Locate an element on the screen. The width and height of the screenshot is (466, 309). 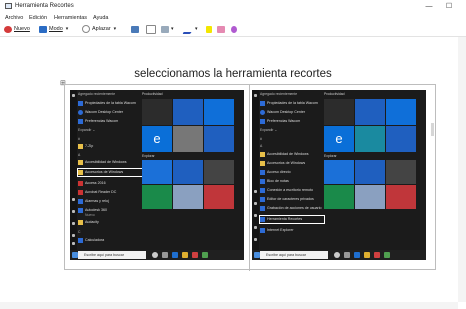
list-item: Grabación de acciones de usuario is located at coordinates (291, 208).